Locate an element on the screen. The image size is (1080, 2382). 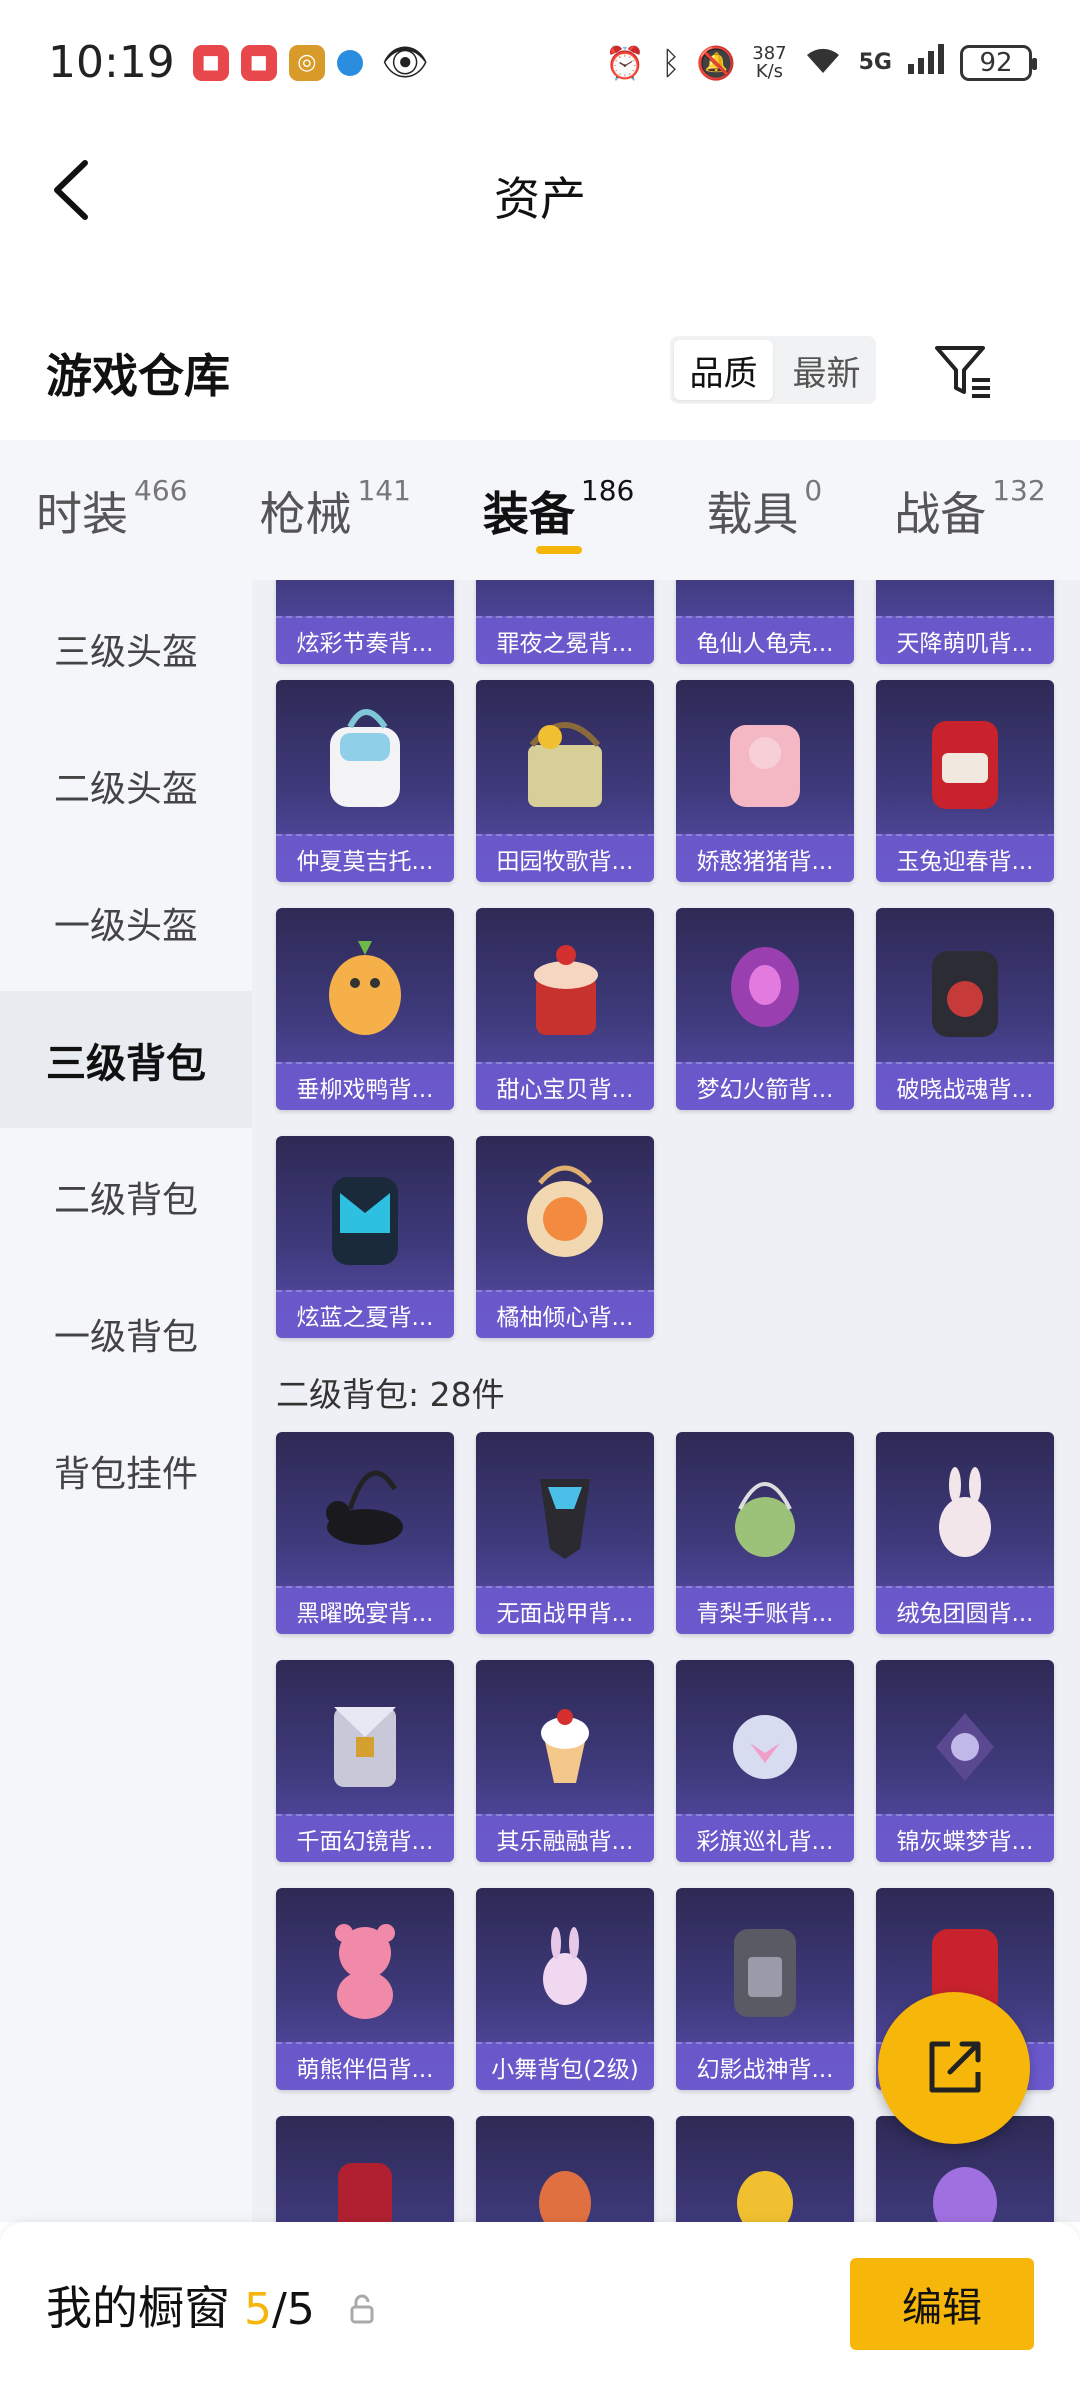
sort-latest-button: 最新 is located at coordinates (826, 370).